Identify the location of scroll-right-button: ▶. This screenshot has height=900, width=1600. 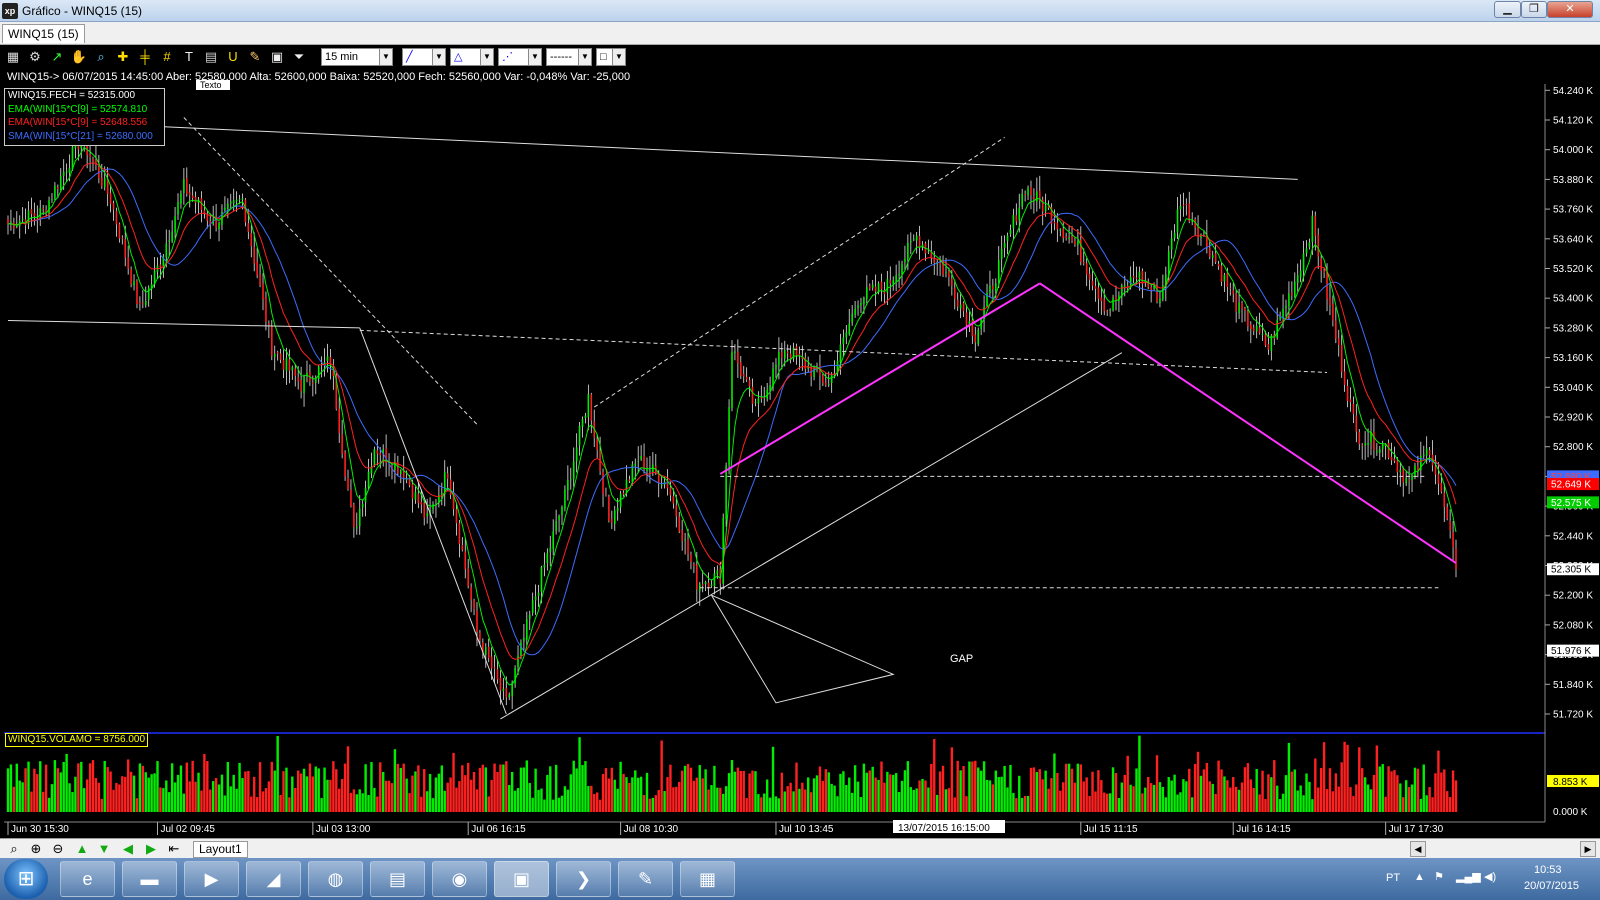
(1588, 849).